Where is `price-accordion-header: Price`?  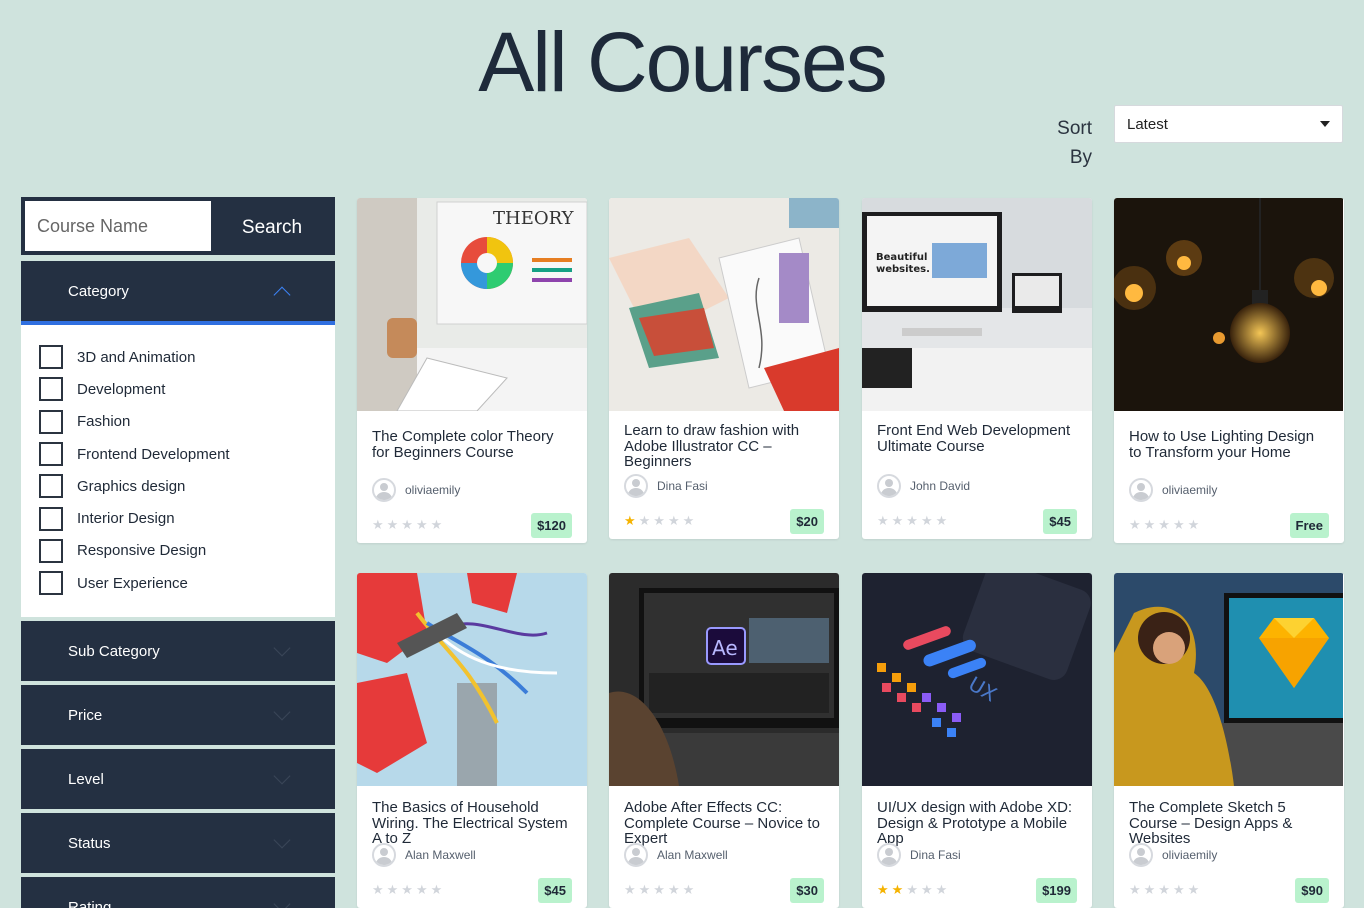
price-accordion-header: Price is located at coordinates (178, 715).